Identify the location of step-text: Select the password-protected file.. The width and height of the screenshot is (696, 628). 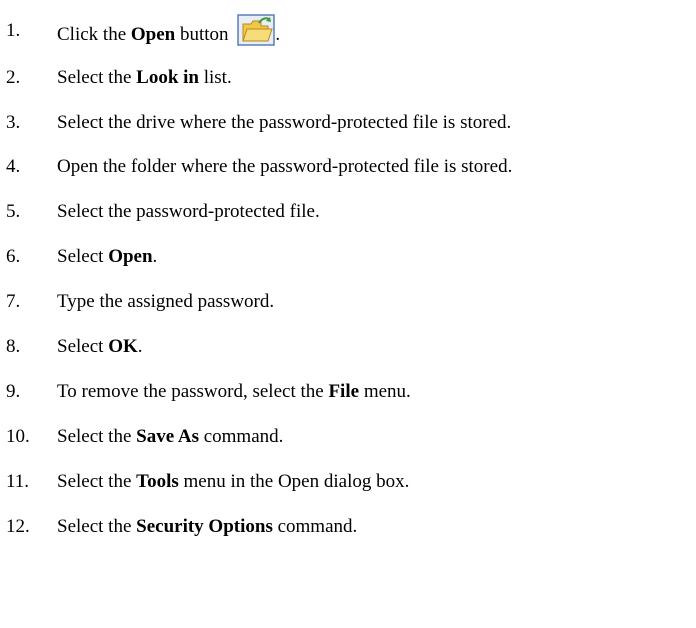
(188, 211).